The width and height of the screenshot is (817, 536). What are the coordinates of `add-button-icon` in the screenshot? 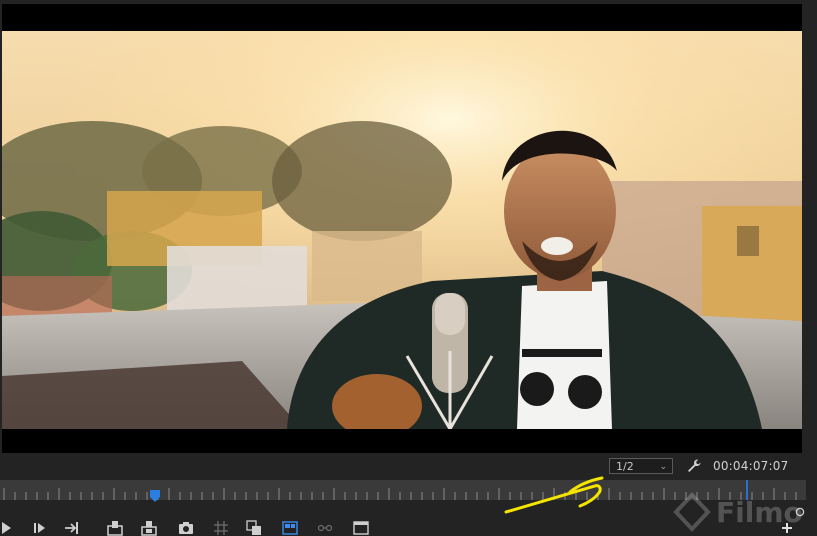 It's located at (787, 528).